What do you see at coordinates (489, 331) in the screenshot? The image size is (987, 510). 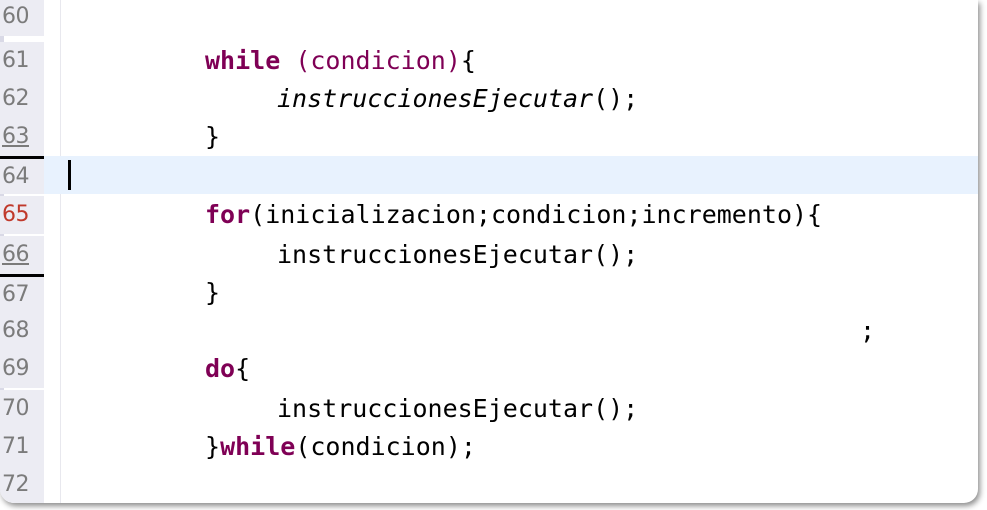 I see `code-line-68: 68 ;` at bounding box center [489, 331].